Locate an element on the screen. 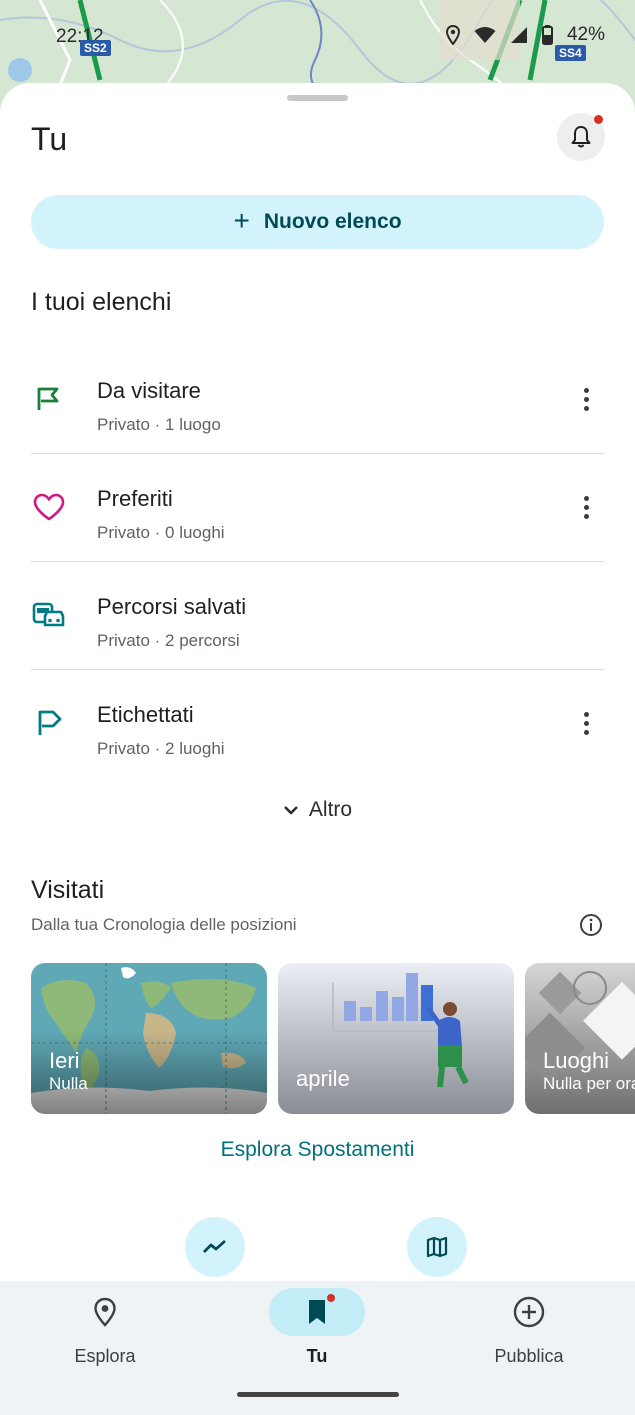 This screenshot has height=1415, width=635. nav-label: Esplora is located at coordinates (105, 1356).